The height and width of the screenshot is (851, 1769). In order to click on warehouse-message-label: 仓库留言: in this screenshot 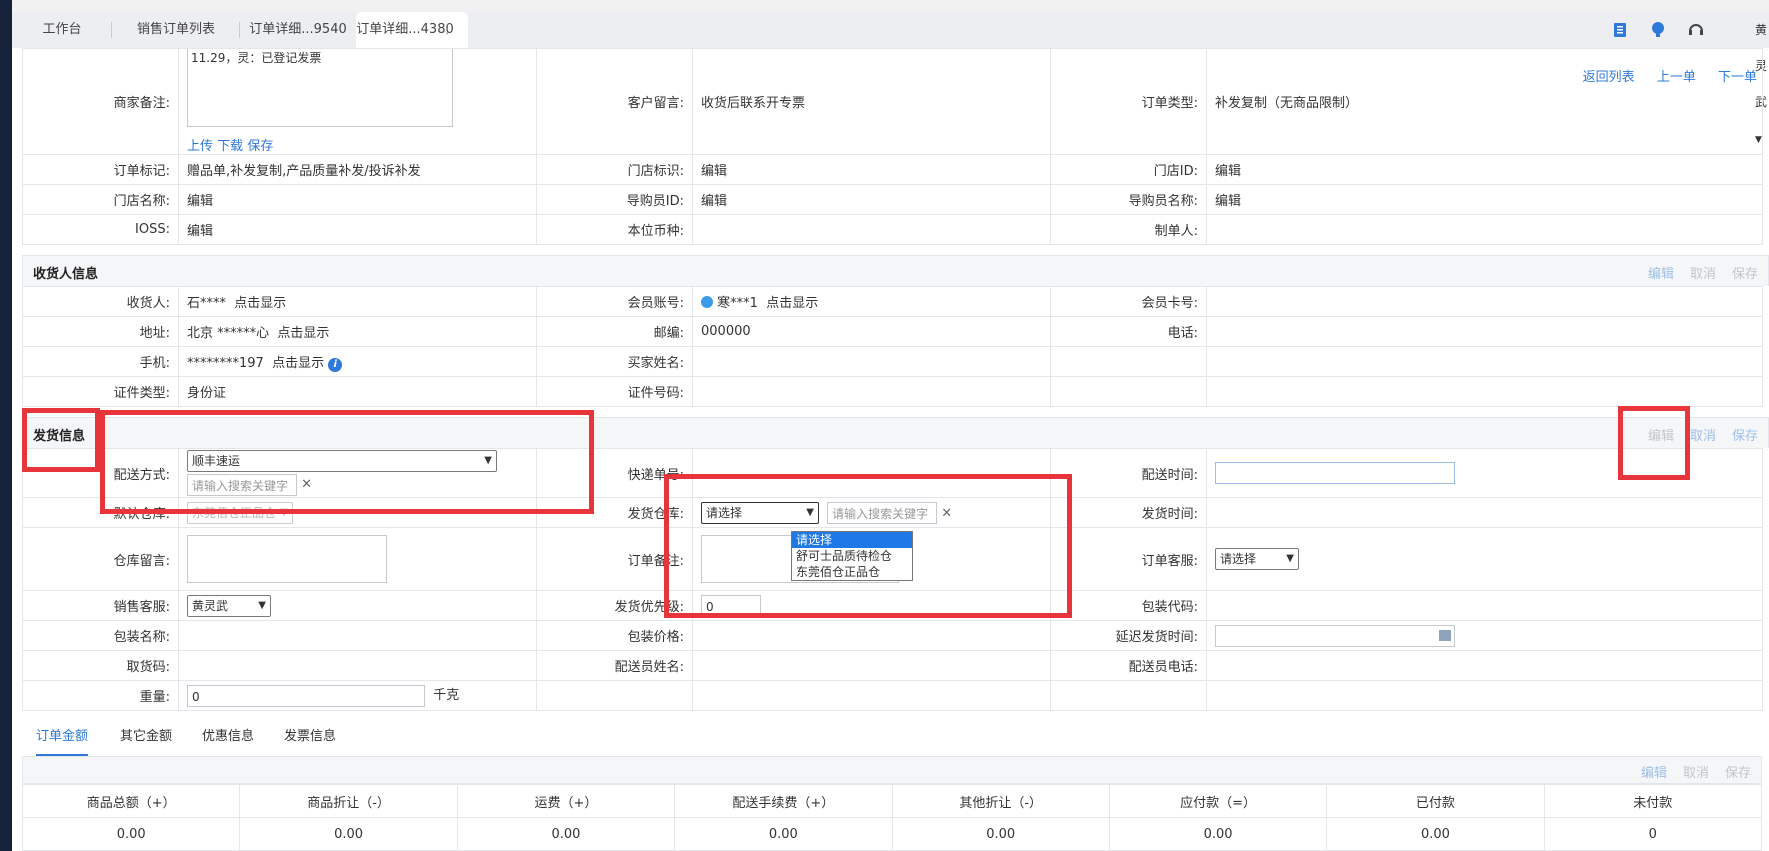, I will do `click(141, 561)`.